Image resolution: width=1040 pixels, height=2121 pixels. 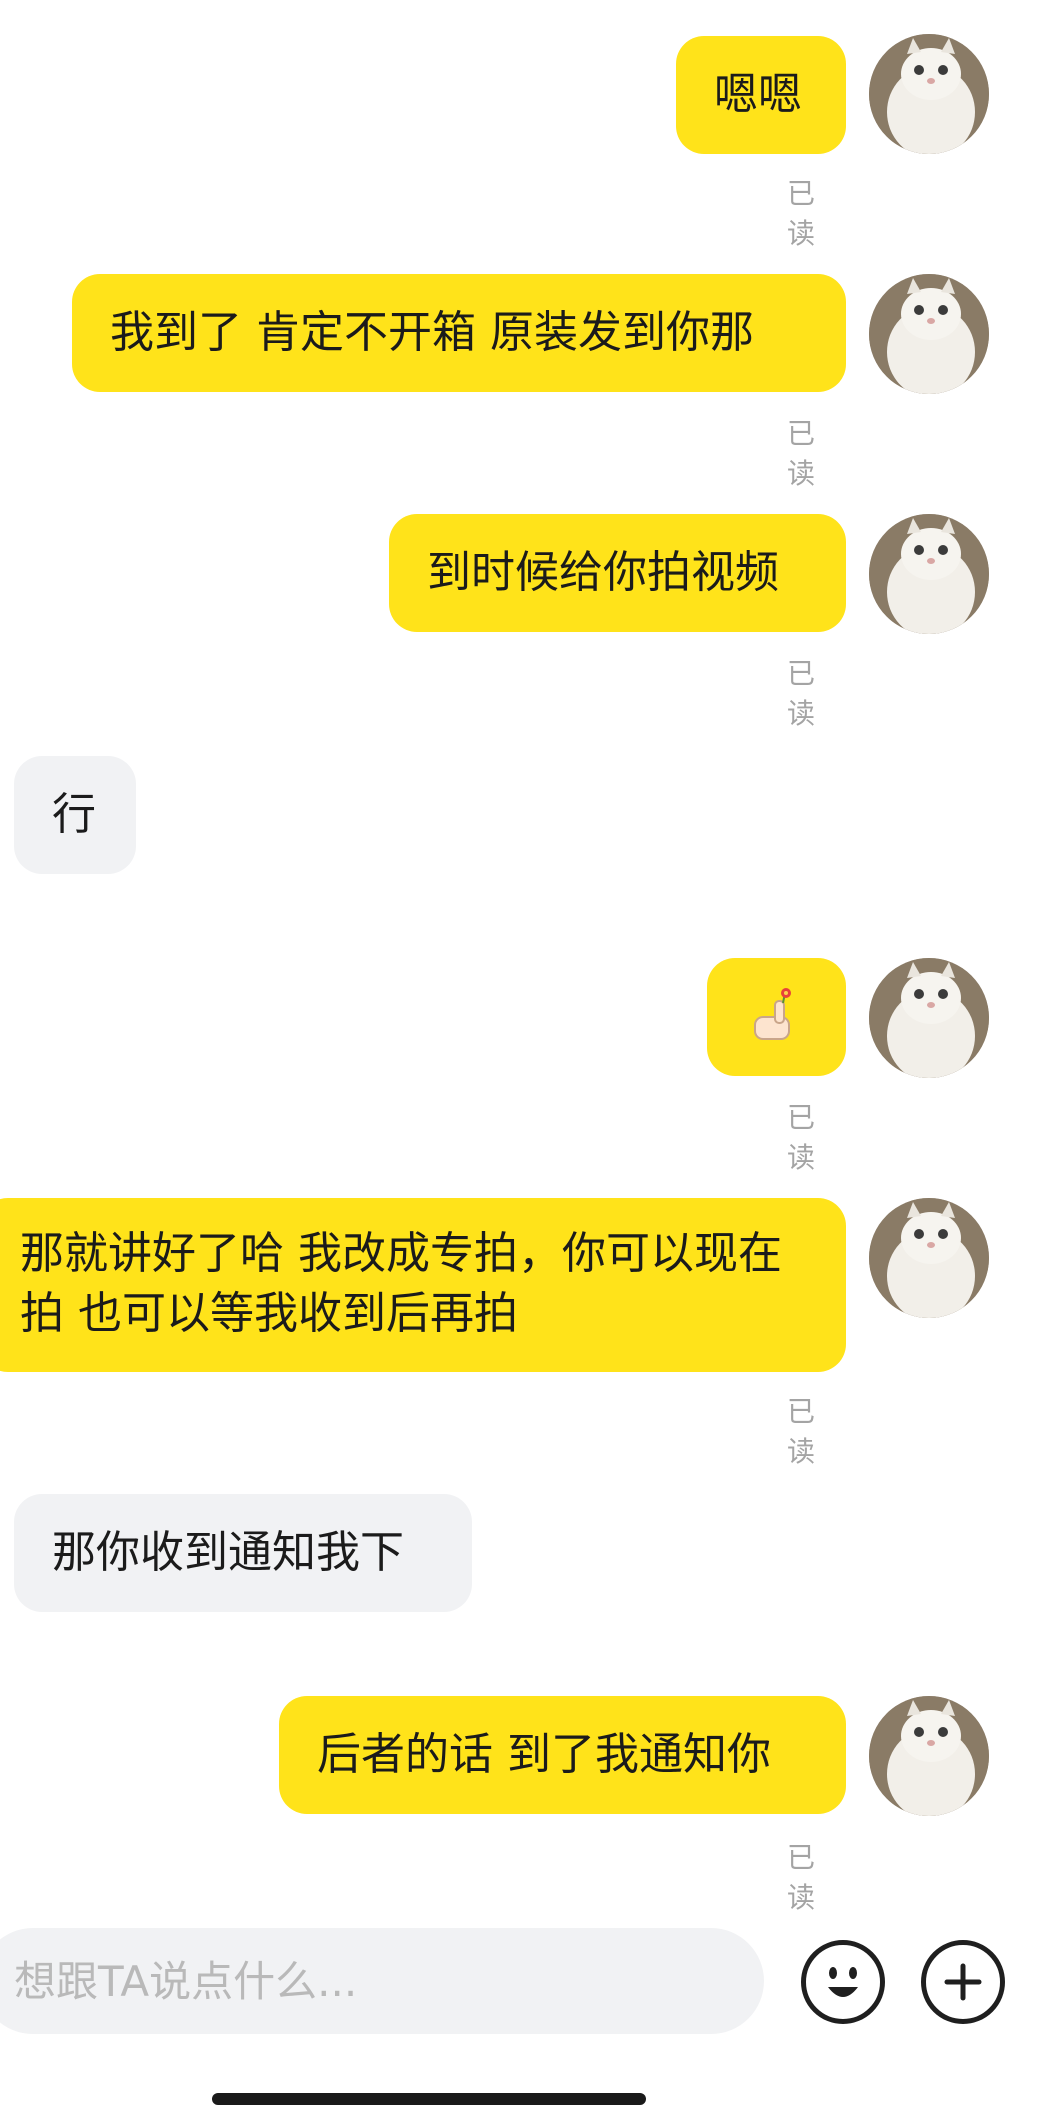 I want to click on message-bubble: 到时候给你拍视频, so click(x=617, y=573).